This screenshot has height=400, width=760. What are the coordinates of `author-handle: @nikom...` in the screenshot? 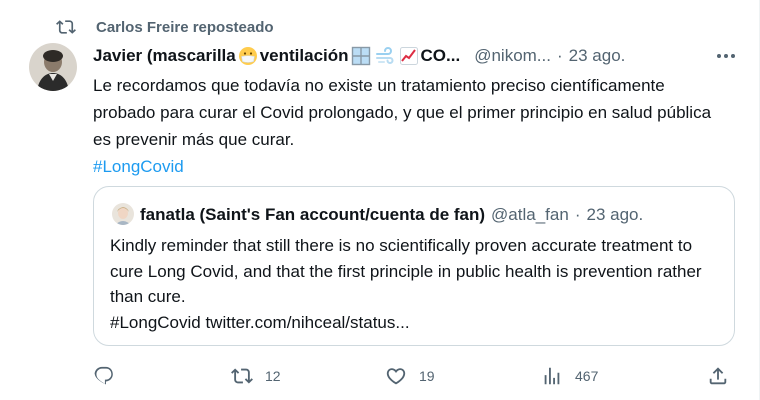 It's located at (512, 56).